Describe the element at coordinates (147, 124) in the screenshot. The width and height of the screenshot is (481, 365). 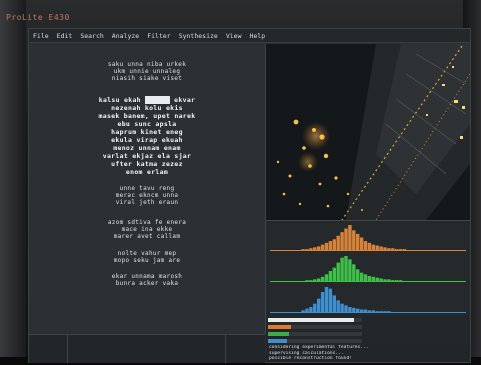
I see `text-line: ebu sunc apsla` at that location.